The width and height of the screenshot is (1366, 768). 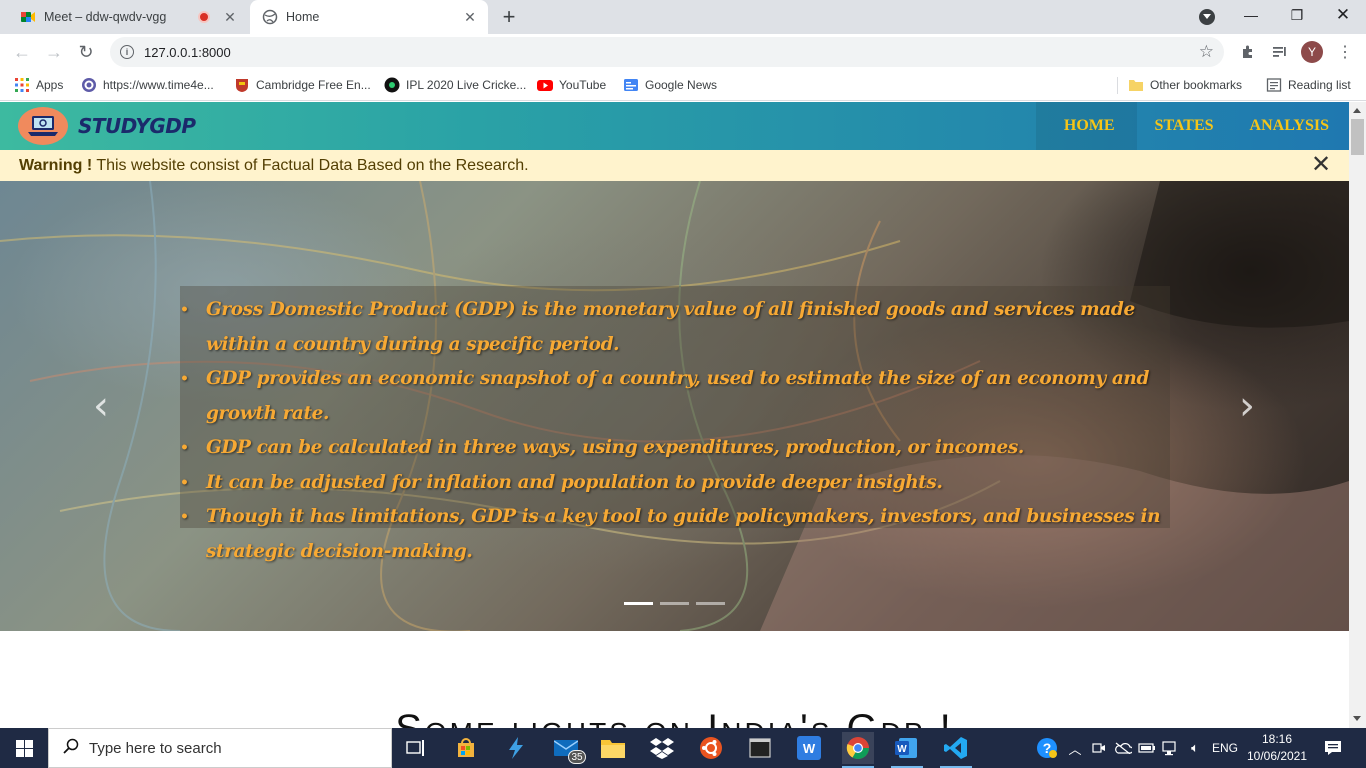 What do you see at coordinates (1075, 748) in the screenshot?
I see `chevron-up-icon: ︿` at bounding box center [1075, 748].